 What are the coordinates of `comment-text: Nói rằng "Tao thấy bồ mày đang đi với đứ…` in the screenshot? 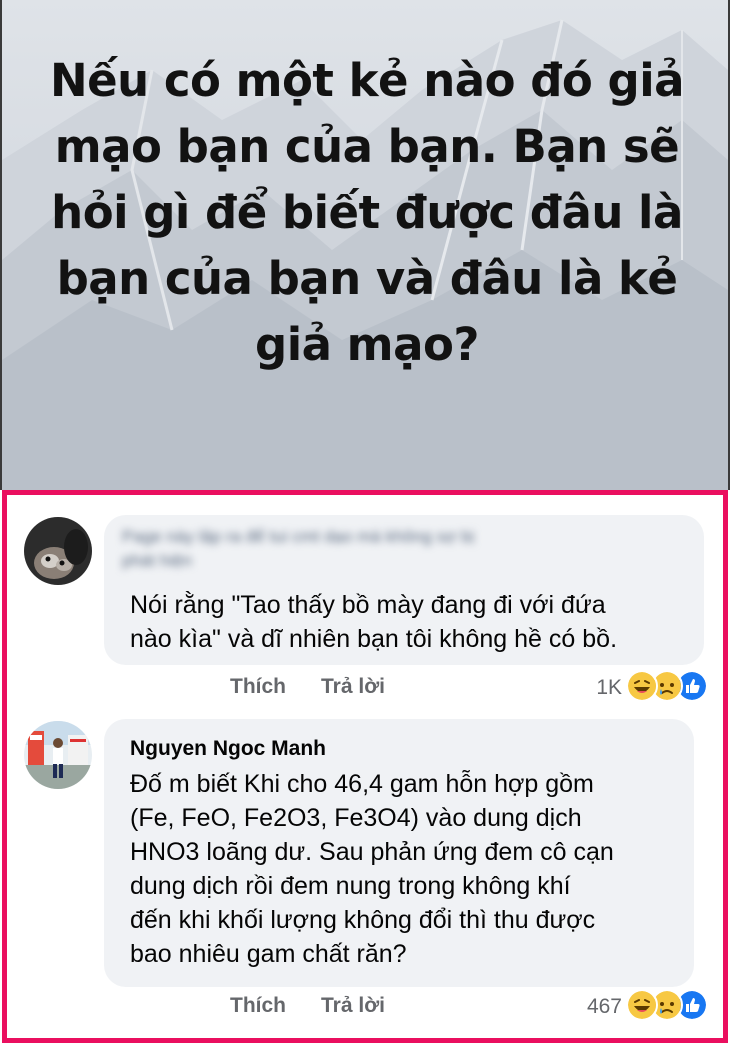 It's located at (374, 622).